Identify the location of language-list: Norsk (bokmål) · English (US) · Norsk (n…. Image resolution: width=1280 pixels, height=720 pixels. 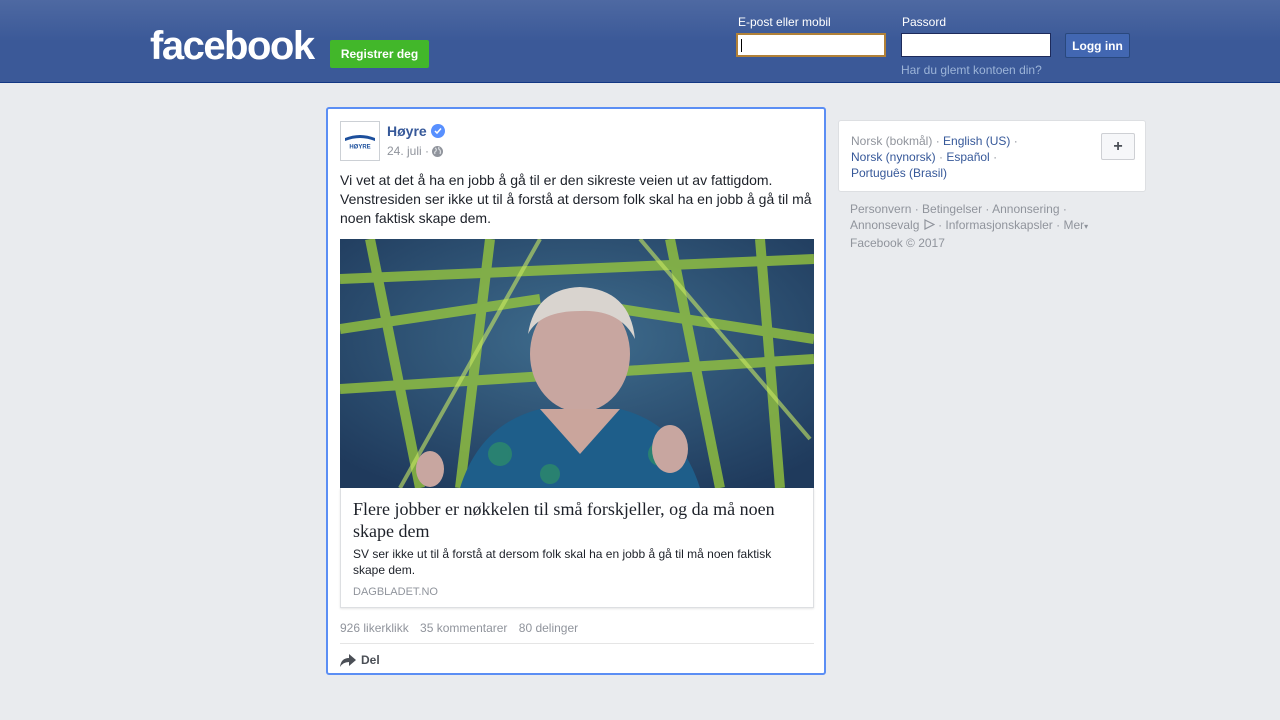
(934, 157).